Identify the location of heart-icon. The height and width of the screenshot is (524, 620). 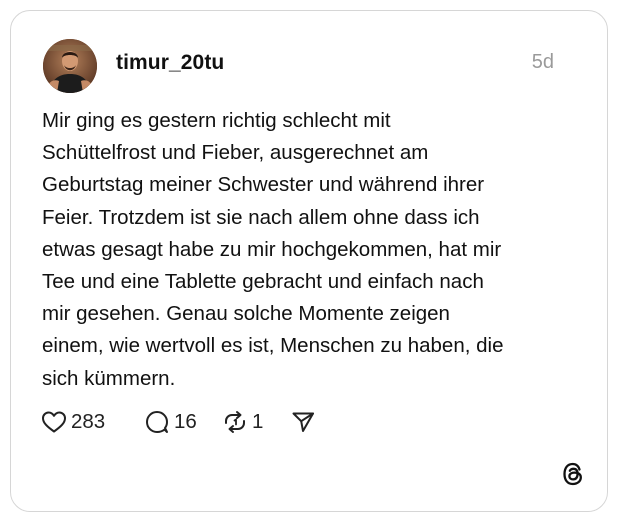
(54, 422).